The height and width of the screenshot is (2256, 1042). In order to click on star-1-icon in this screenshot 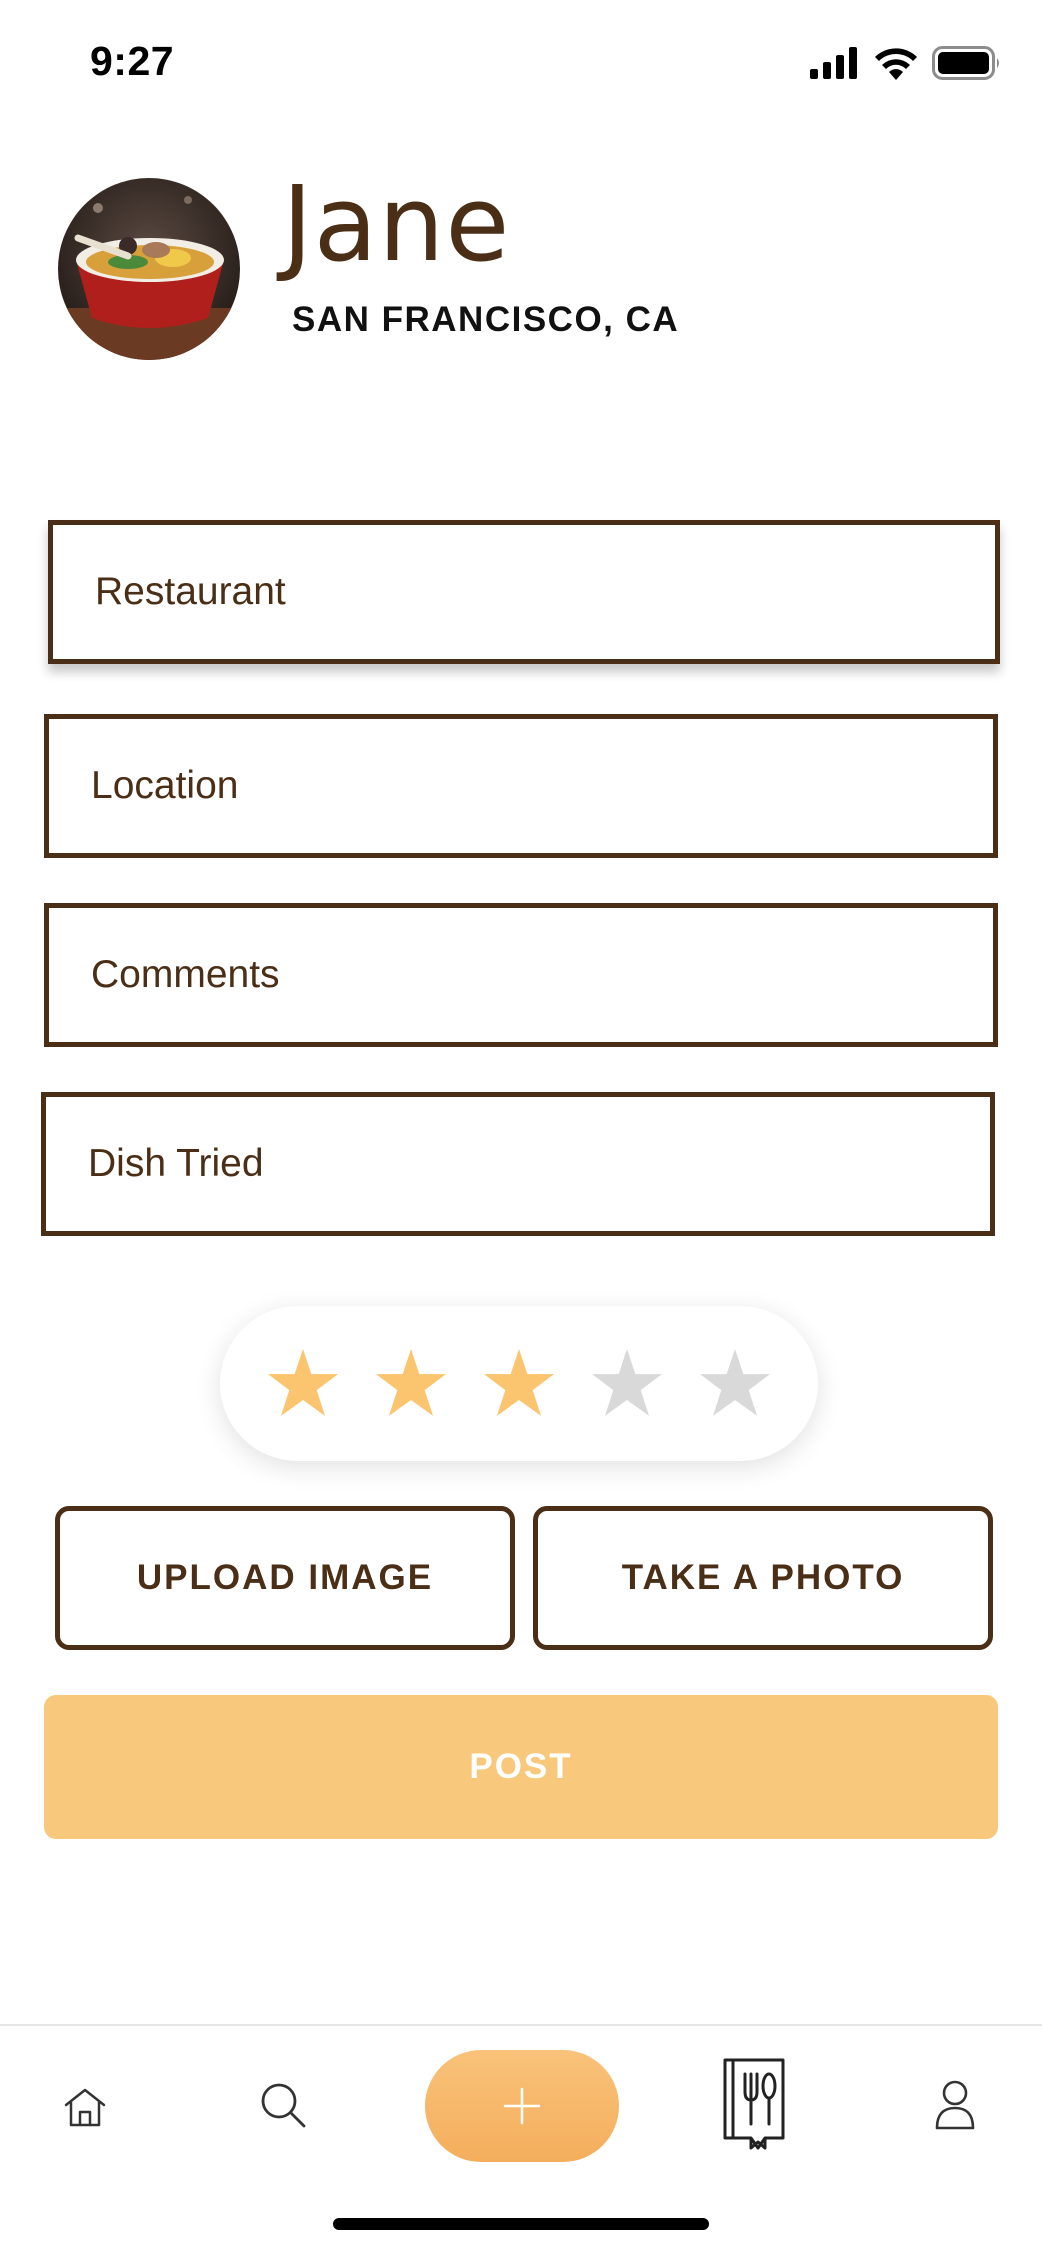, I will do `click(303, 1384)`.